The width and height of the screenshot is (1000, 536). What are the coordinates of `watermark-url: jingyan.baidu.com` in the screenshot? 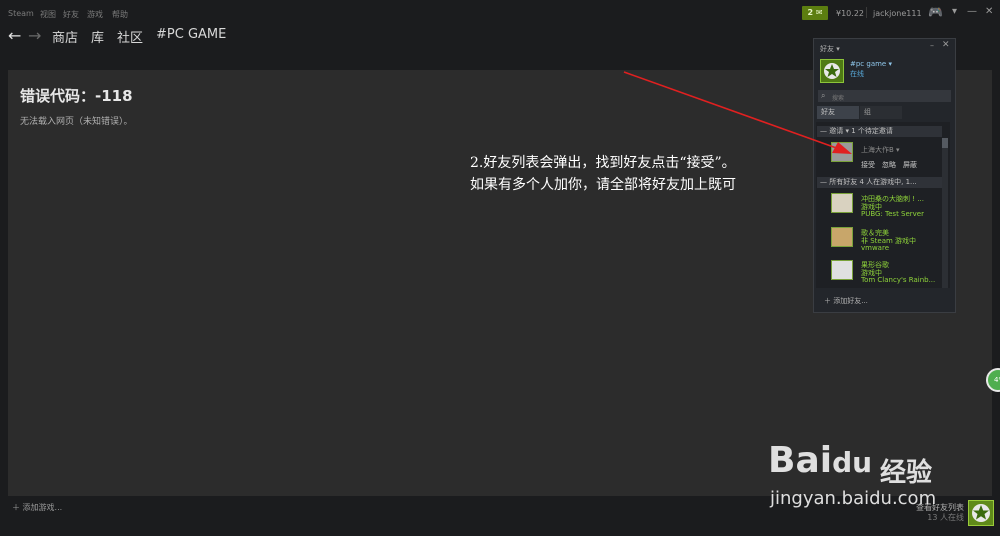 It's located at (853, 498).